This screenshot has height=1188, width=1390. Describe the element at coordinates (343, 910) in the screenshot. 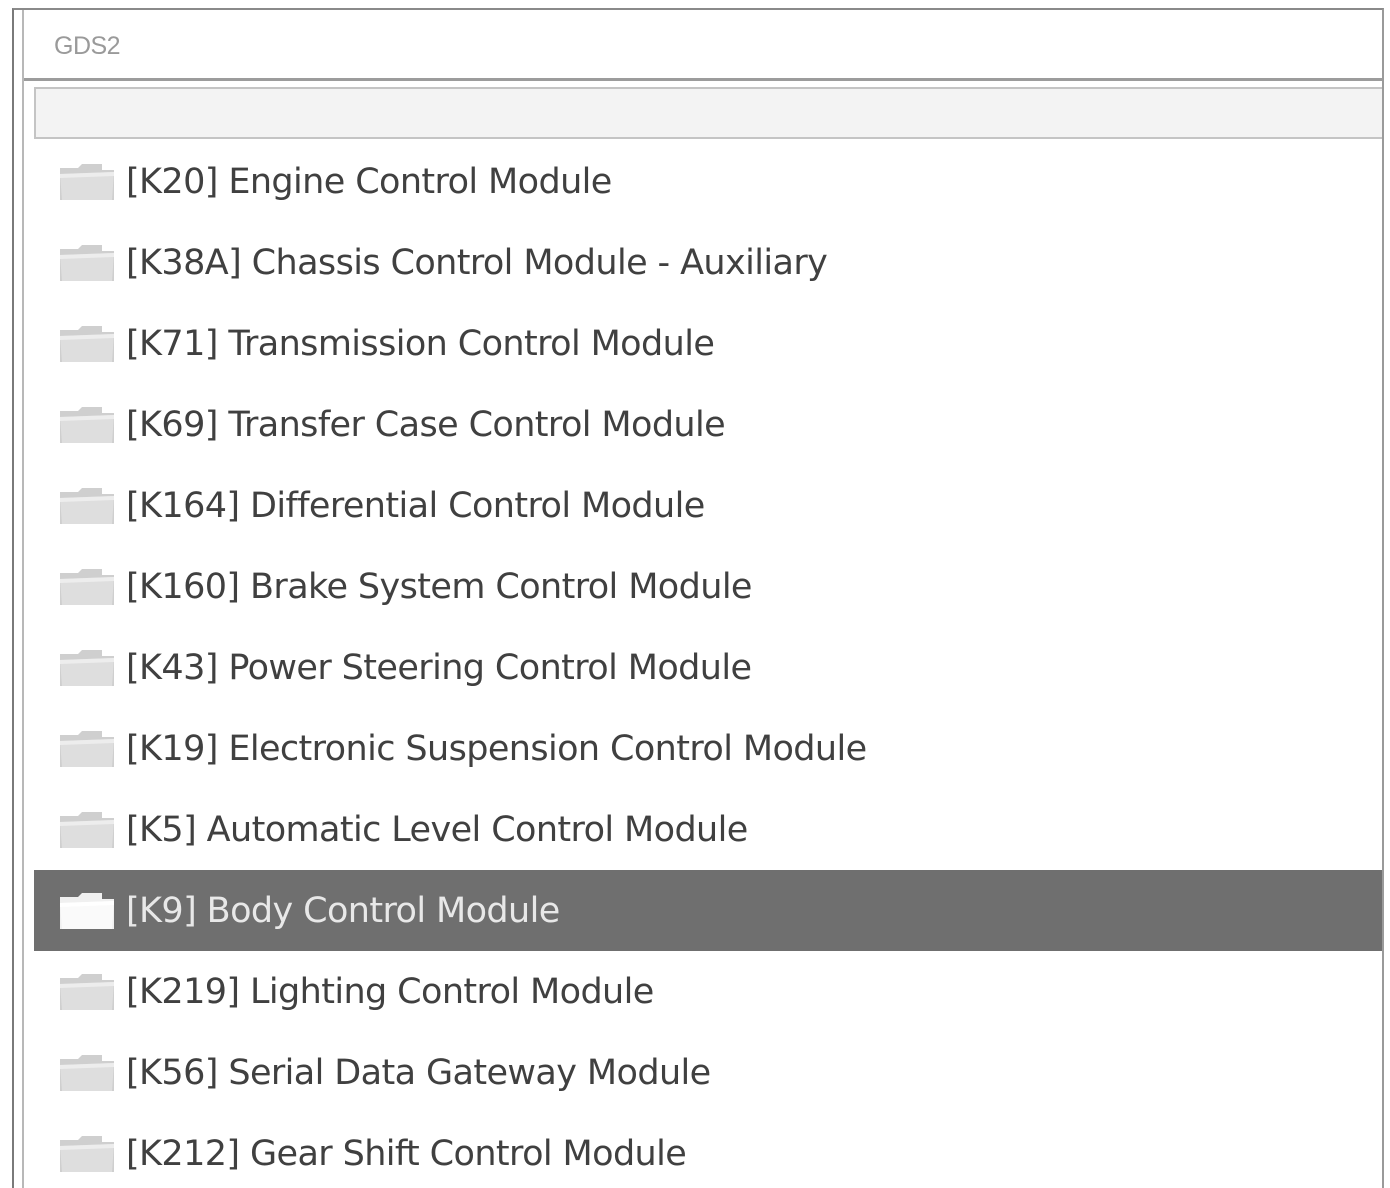

I see `list-item-label: [K9] Body Control Module` at that location.